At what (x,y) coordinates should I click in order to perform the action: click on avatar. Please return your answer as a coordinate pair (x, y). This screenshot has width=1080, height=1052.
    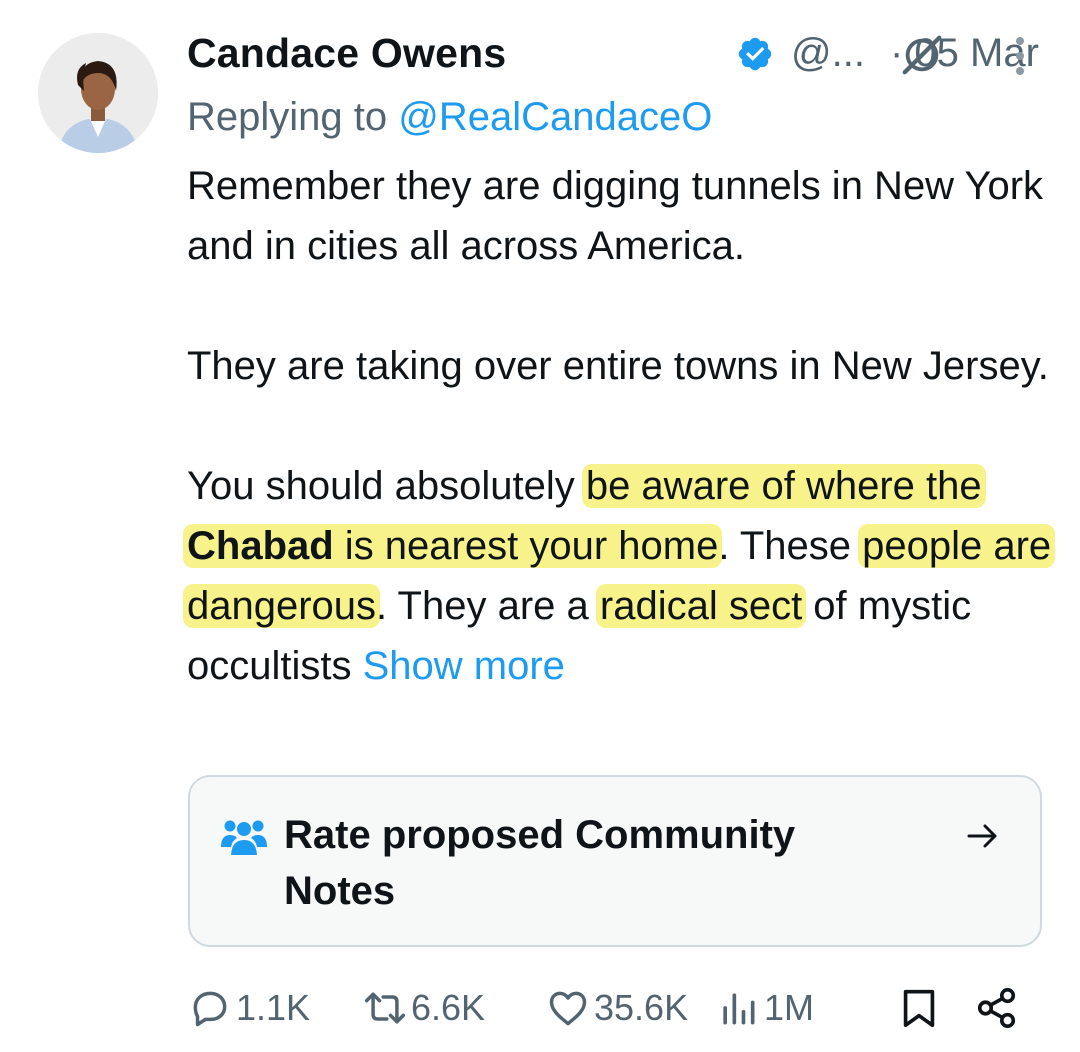
    Looking at the image, I should click on (98, 93).